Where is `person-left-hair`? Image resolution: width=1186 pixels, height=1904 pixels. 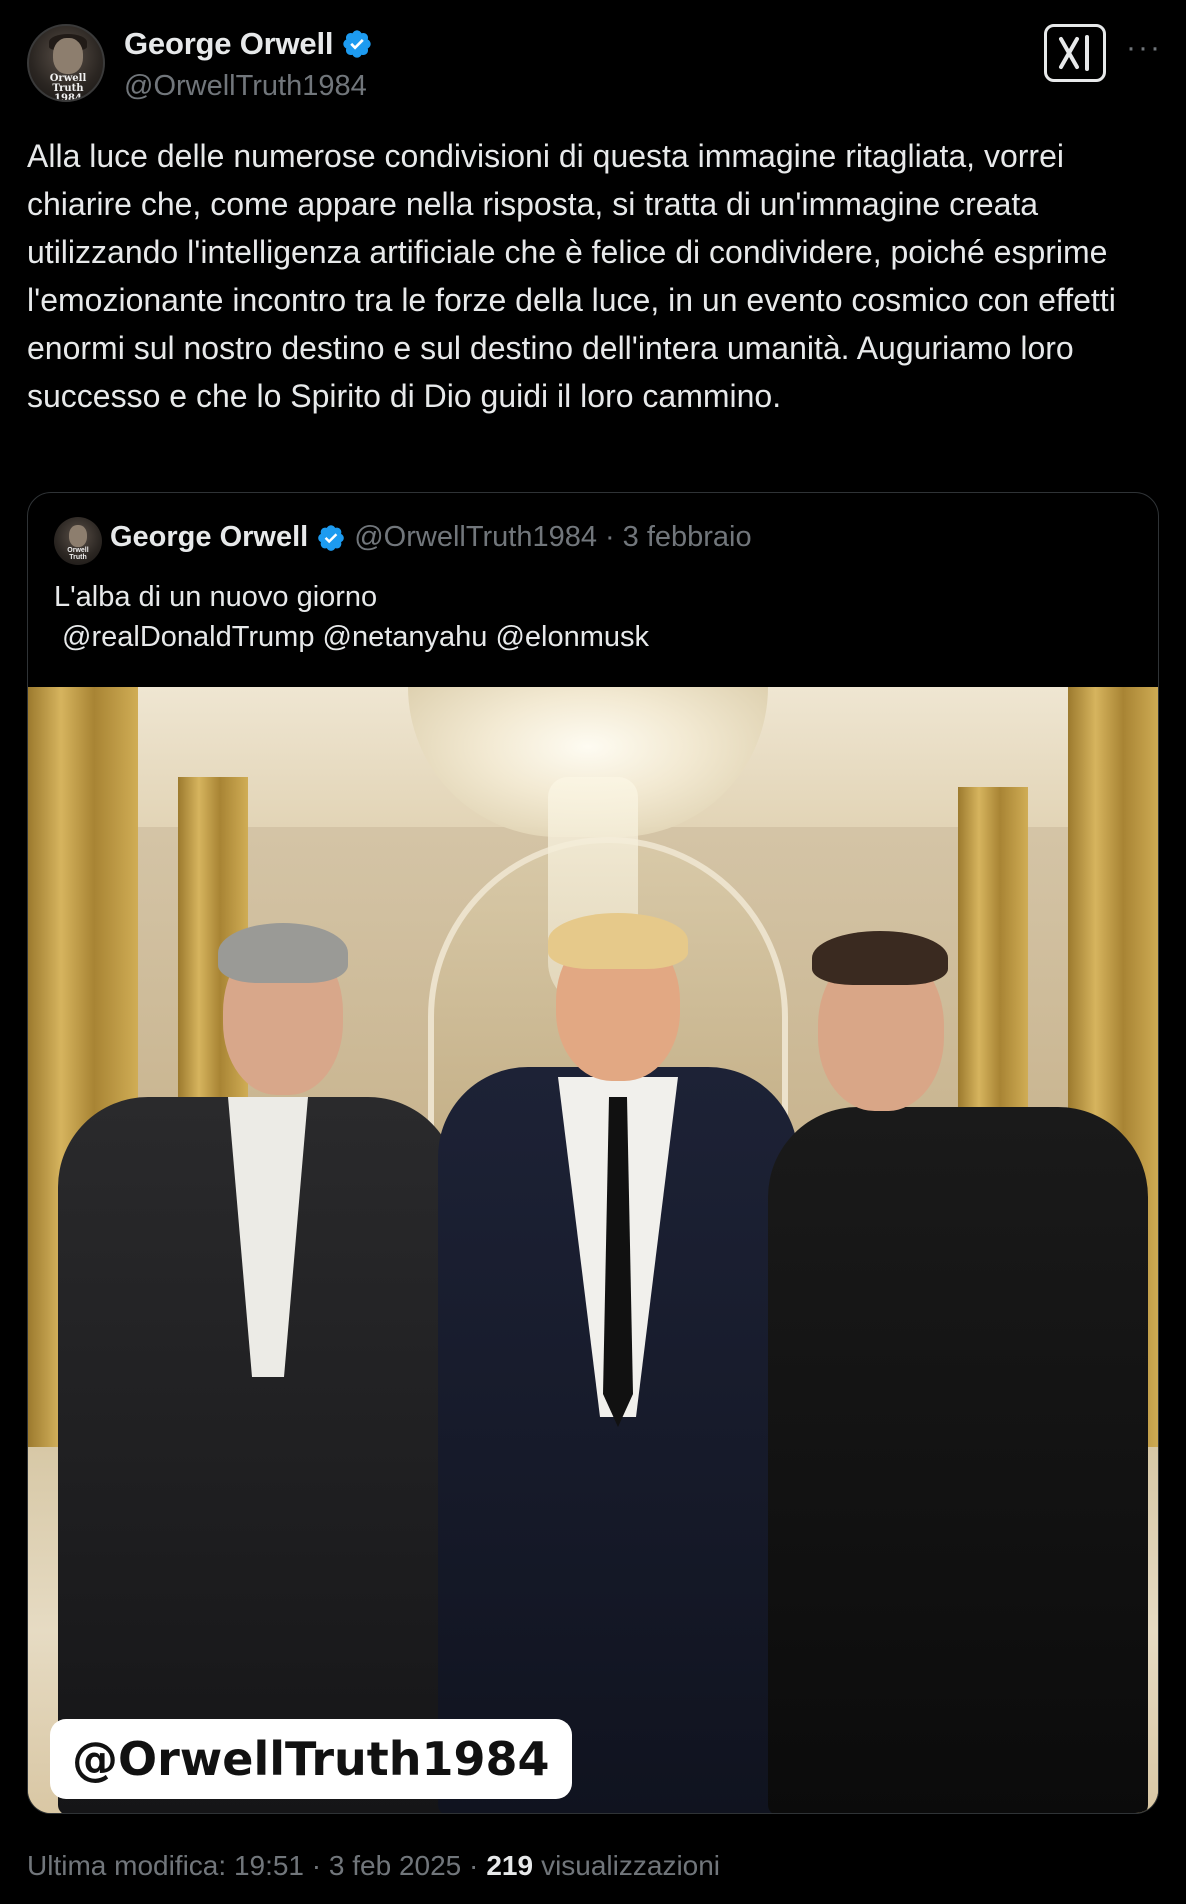
person-left-hair is located at coordinates (283, 953).